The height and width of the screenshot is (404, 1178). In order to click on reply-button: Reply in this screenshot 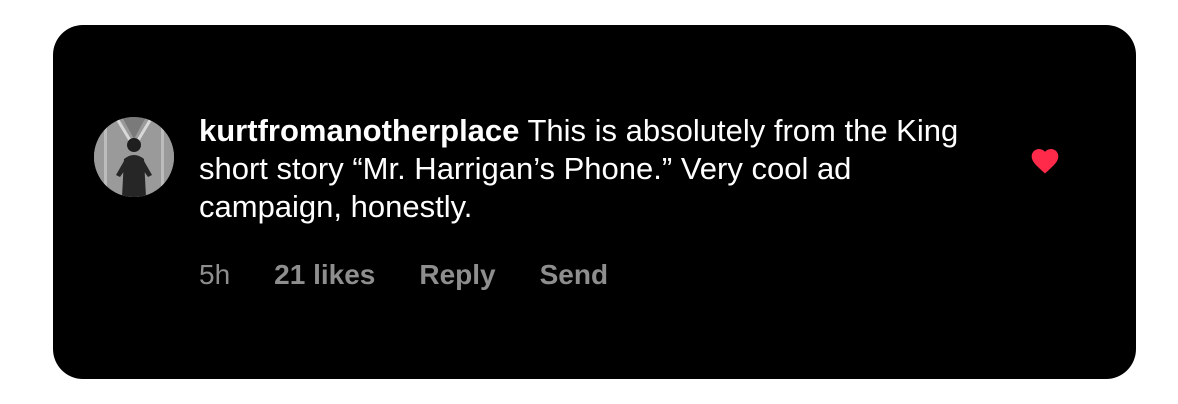, I will do `click(457, 275)`.